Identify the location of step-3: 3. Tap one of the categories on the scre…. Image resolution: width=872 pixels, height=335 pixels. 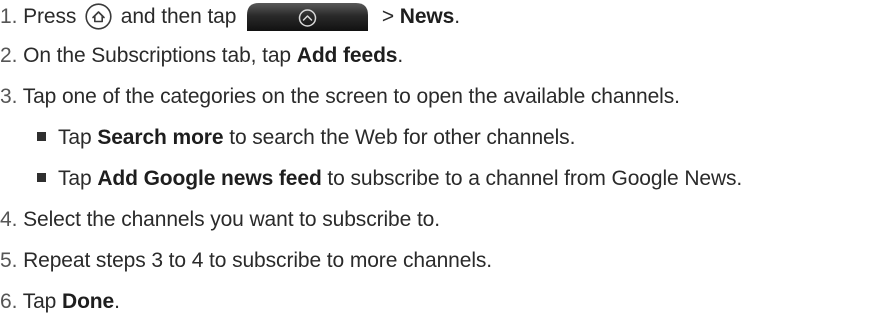
(340, 97).